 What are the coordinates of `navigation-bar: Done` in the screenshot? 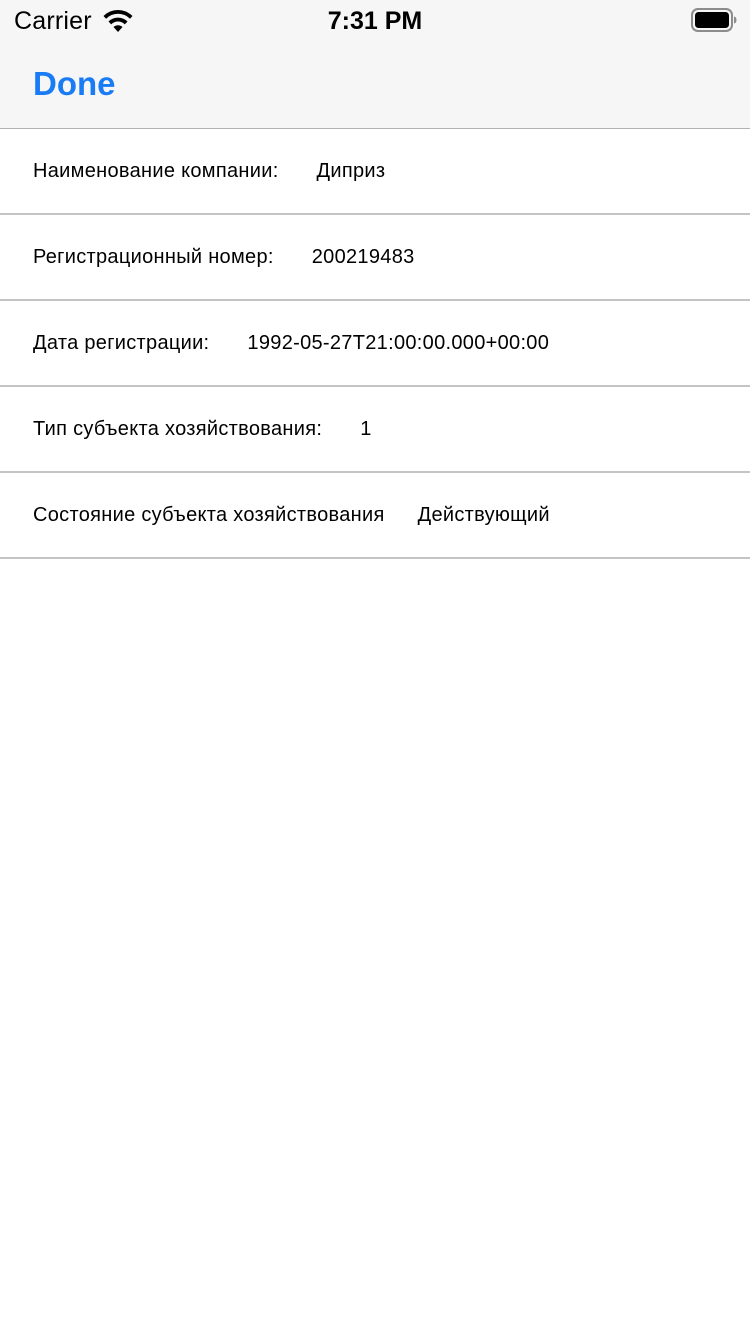 It's located at (375, 84).